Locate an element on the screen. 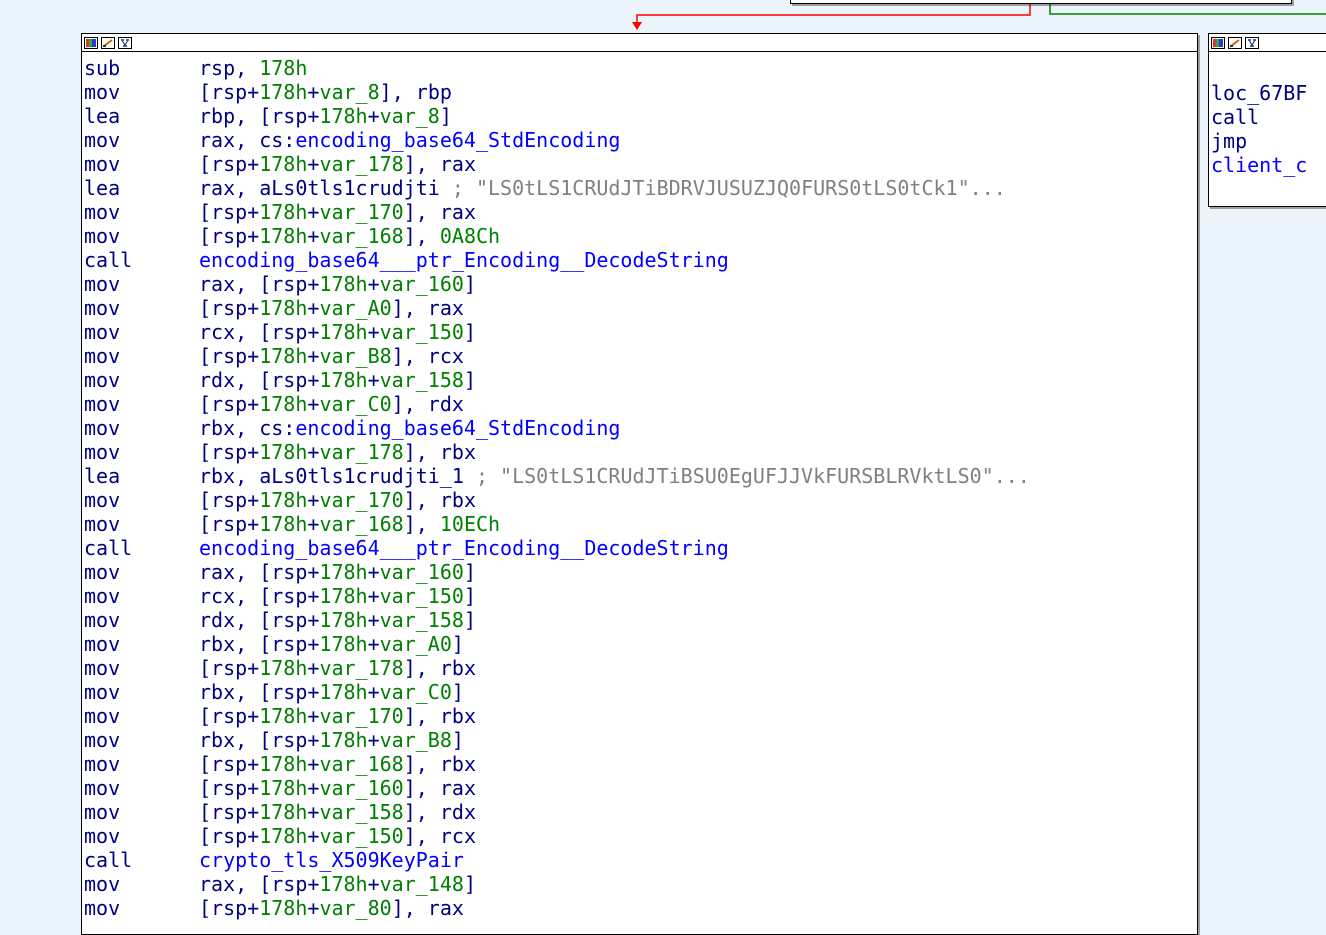 The height and width of the screenshot is (935, 1326). instruction-line: mov rax, [rsp+178h+var_148] is located at coordinates (639, 884).